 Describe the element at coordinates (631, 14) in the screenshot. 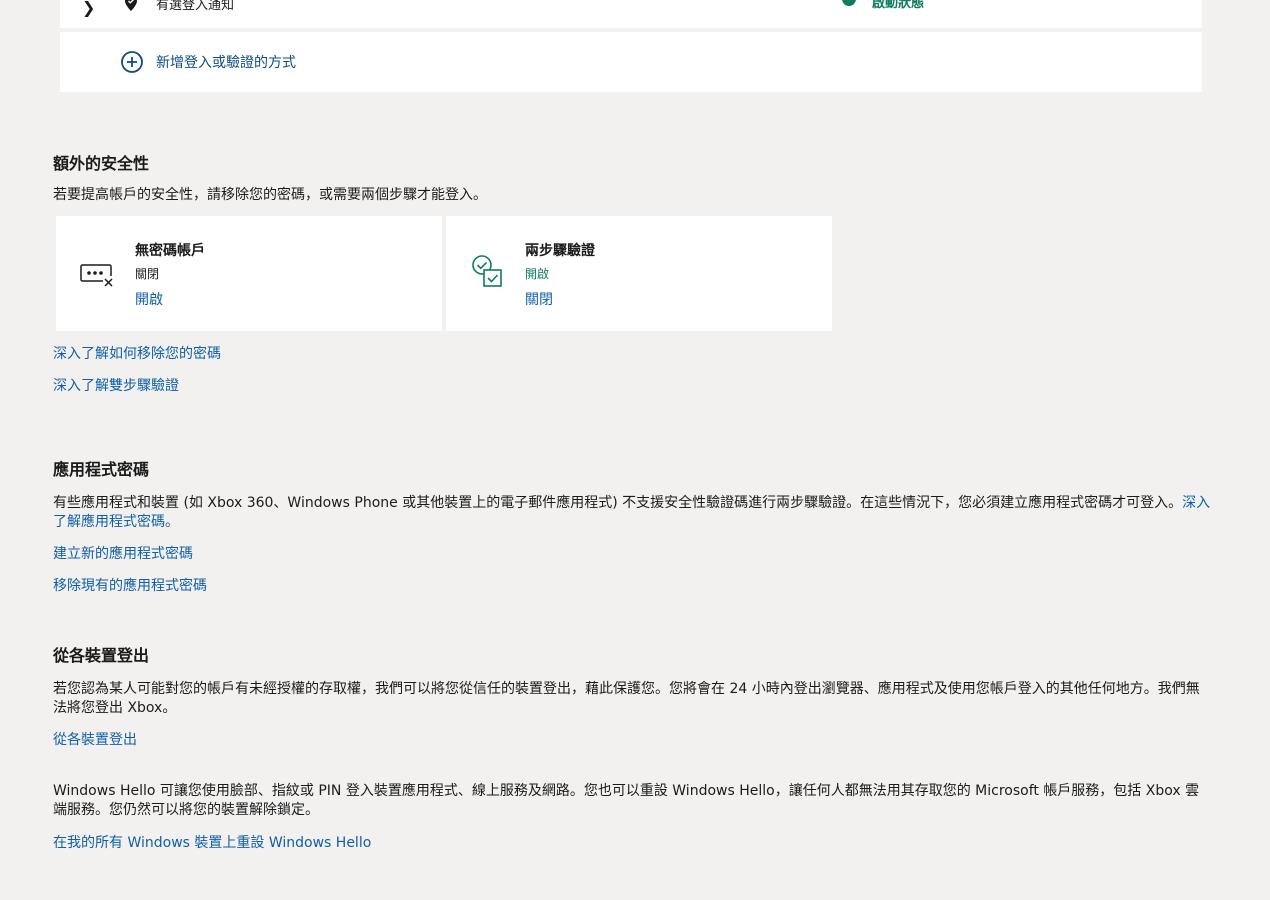

I see `sign-in-notification-row: ❯ 有選登入通知 啟動狀態` at that location.